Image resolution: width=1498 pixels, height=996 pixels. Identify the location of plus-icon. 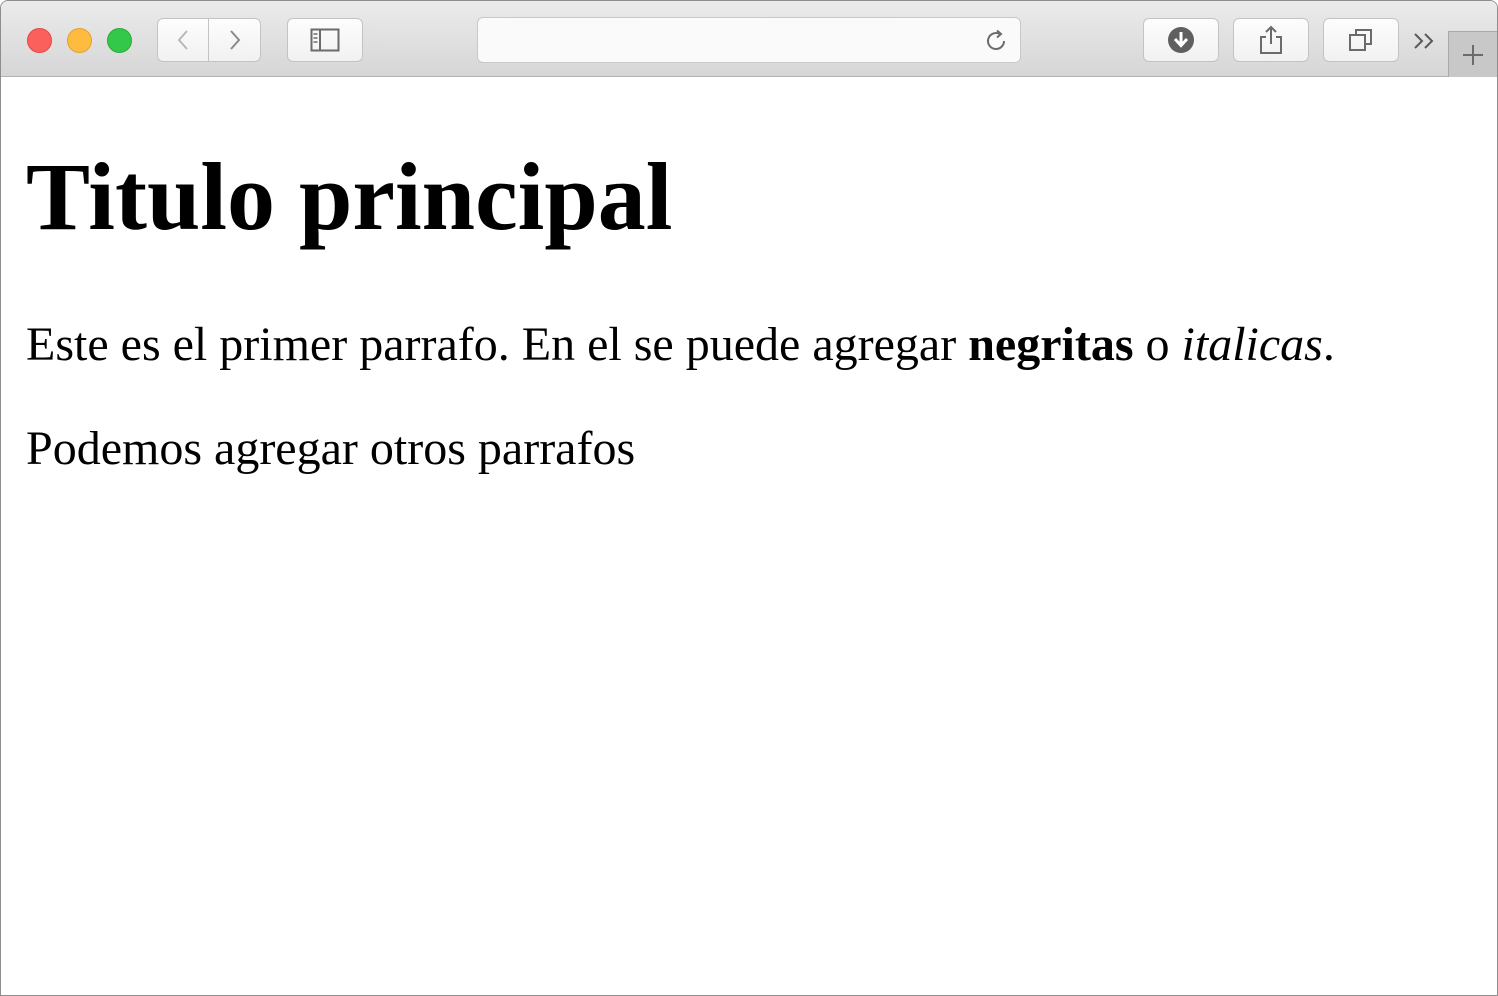
(1473, 54).